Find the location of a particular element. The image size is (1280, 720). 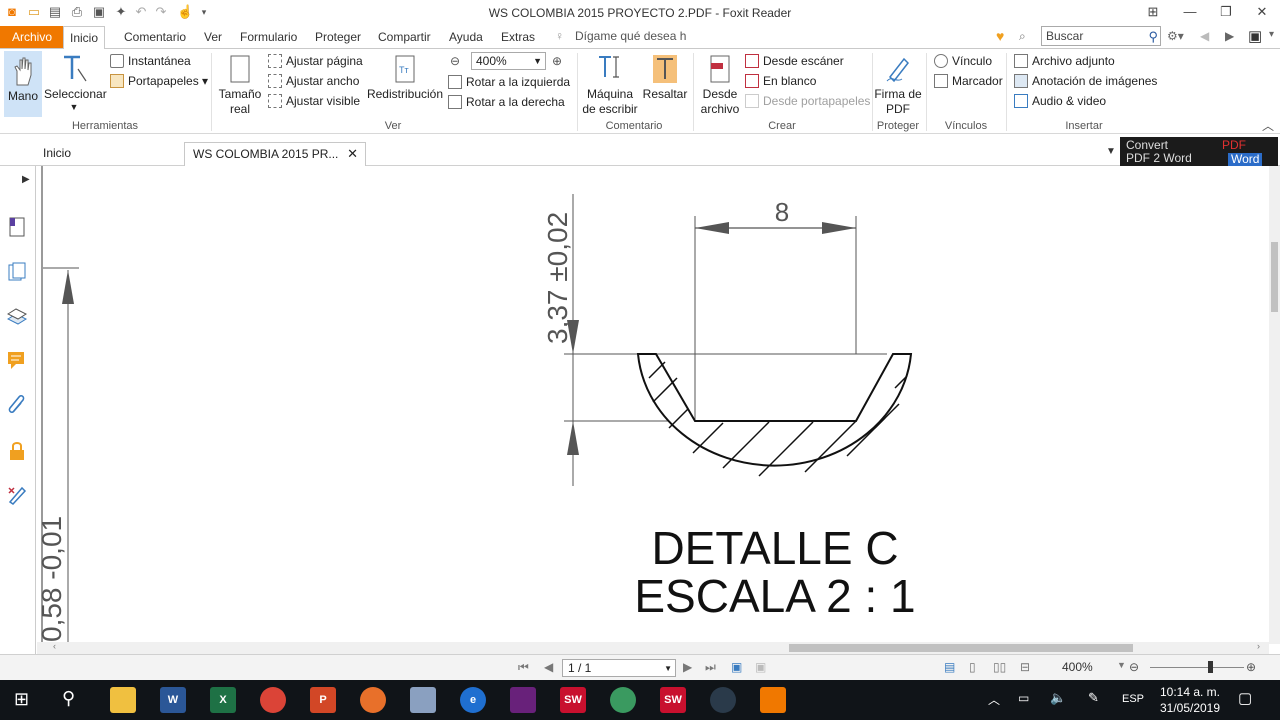

layers-panel-icon is located at coordinates (17, 316).